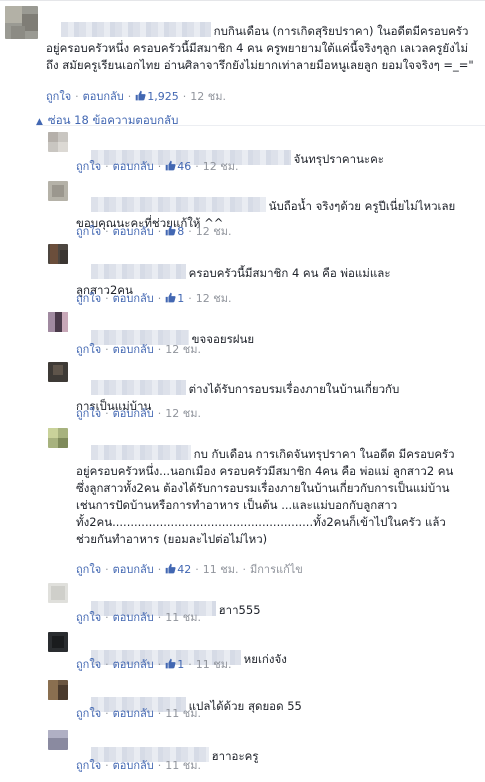 The image size is (485, 782). I want to click on edited-label: มีการแก้ไข, so click(276, 569).